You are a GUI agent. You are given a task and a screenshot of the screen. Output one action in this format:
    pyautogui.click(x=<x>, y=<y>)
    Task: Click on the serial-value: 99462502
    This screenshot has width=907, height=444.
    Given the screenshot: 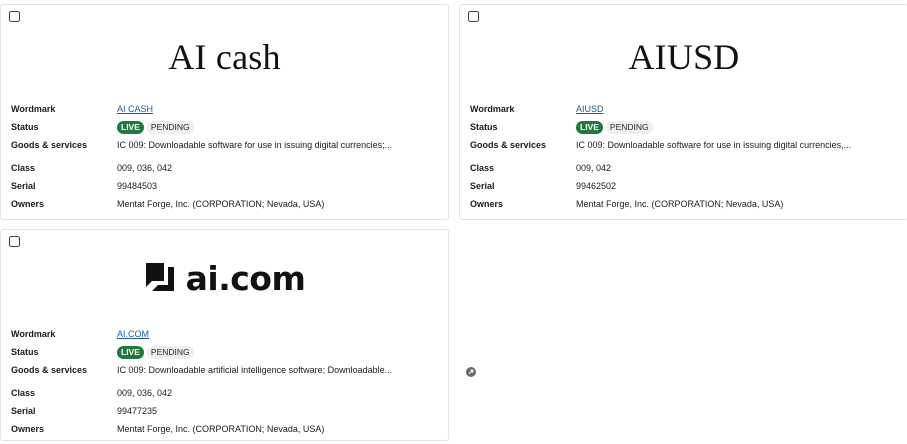 What is the action you would take?
    pyautogui.click(x=596, y=186)
    